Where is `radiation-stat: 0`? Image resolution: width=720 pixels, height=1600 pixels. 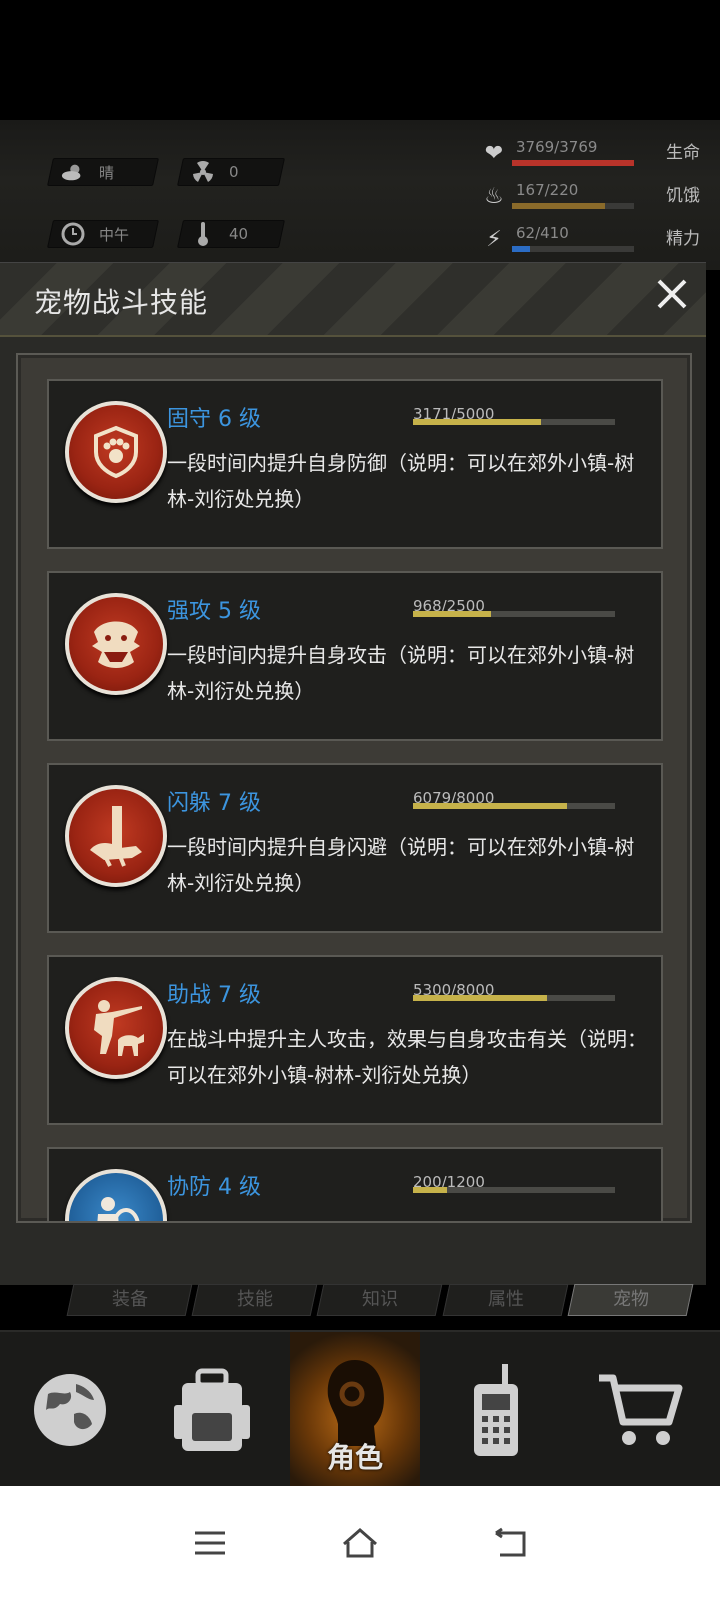 radiation-stat: 0 is located at coordinates (231, 172).